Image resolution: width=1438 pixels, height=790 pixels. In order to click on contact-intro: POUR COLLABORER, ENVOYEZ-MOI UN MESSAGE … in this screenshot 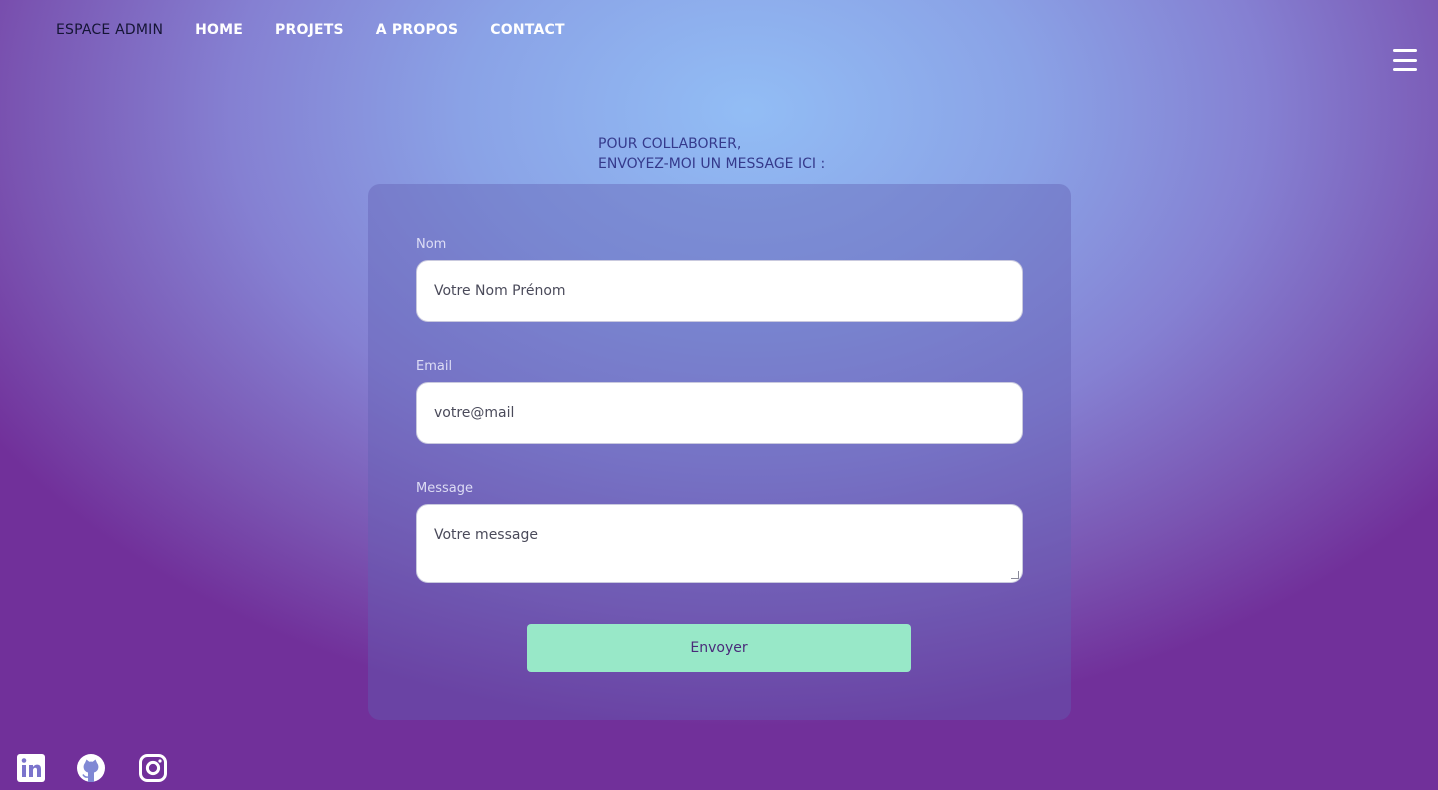, I will do `click(711, 154)`.